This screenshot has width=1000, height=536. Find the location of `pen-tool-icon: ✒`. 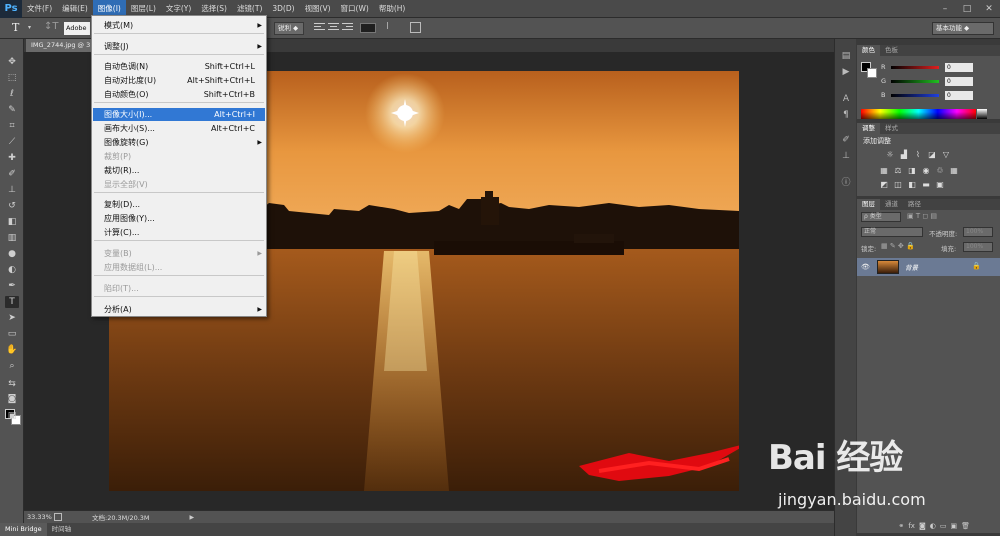

pen-tool-icon: ✒ is located at coordinates (12, 286).